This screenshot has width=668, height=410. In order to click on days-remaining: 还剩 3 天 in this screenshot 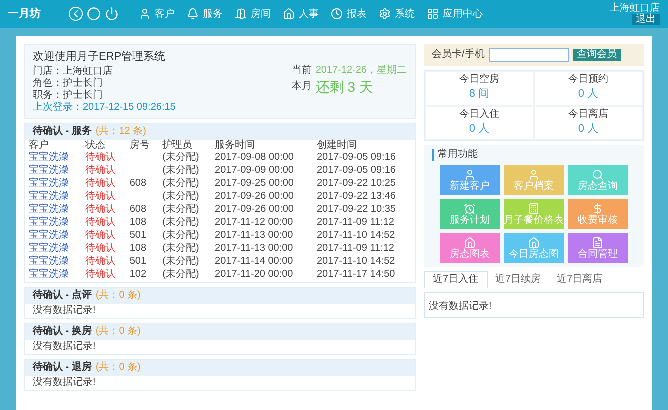, I will do `click(345, 87)`.